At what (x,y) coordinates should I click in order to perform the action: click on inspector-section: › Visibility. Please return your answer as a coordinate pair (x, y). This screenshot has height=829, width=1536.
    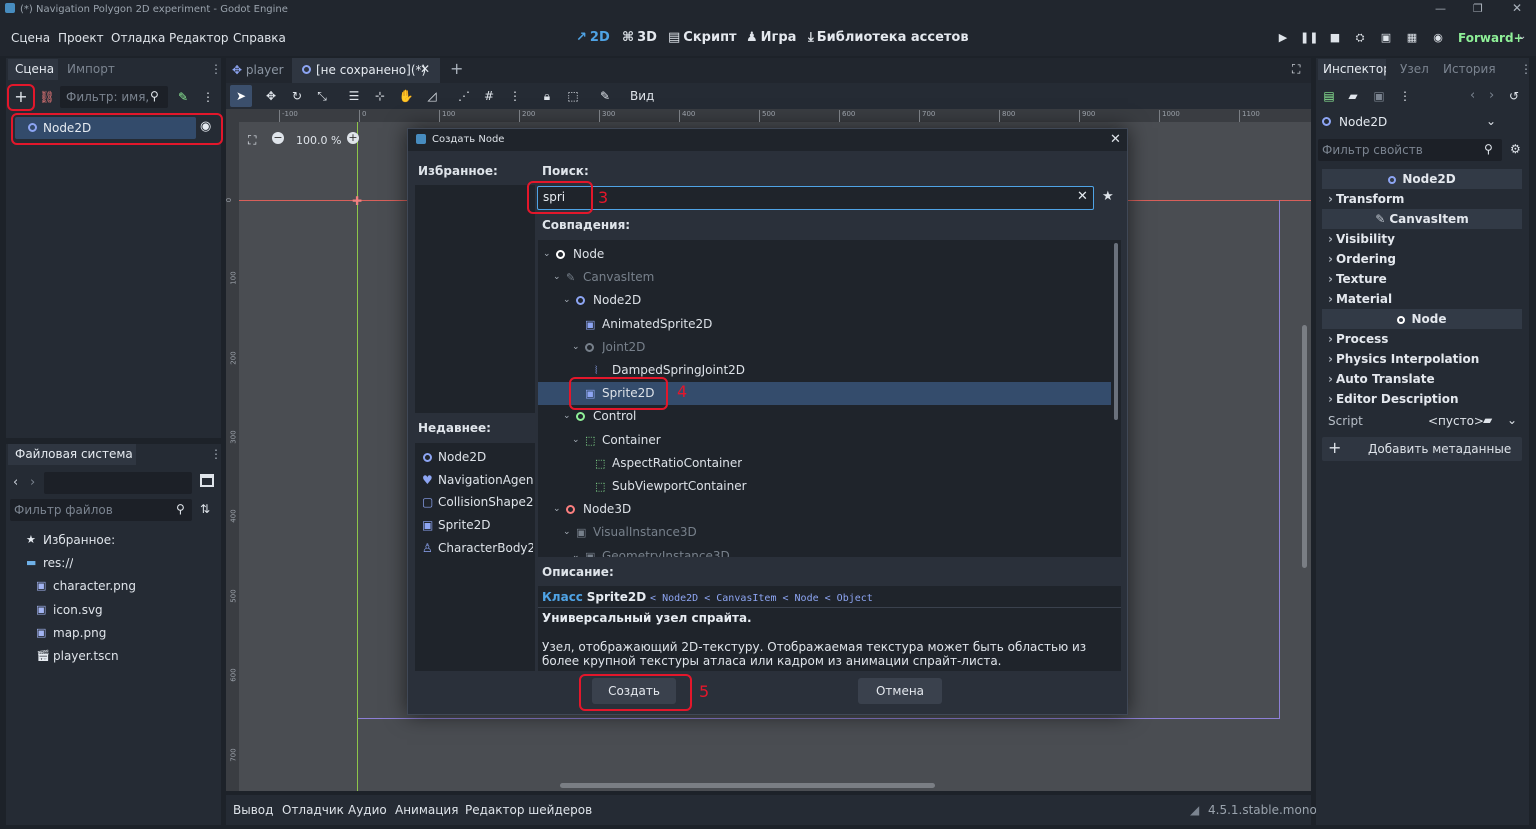
    Looking at the image, I should click on (1422, 239).